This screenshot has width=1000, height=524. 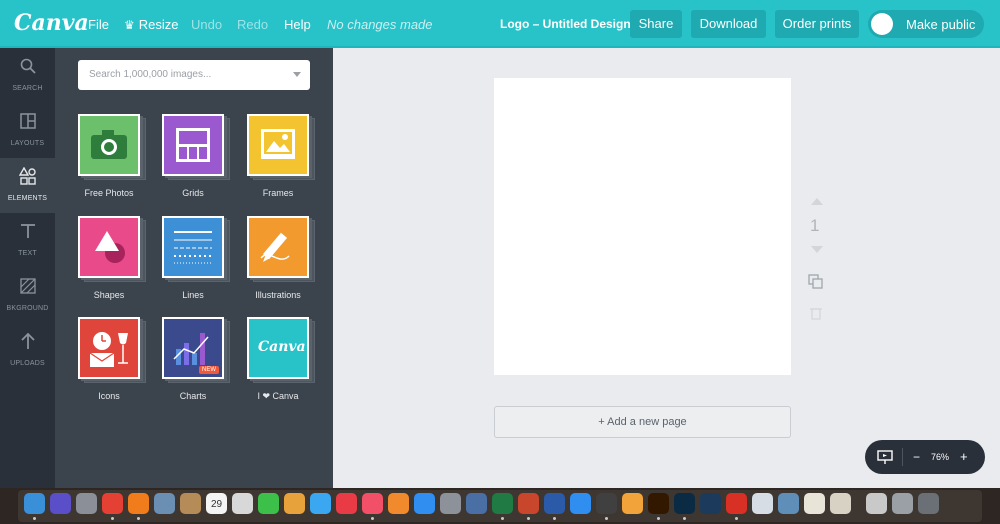 What do you see at coordinates (278, 145) in the screenshot?
I see `frame-icon` at bounding box center [278, 145].